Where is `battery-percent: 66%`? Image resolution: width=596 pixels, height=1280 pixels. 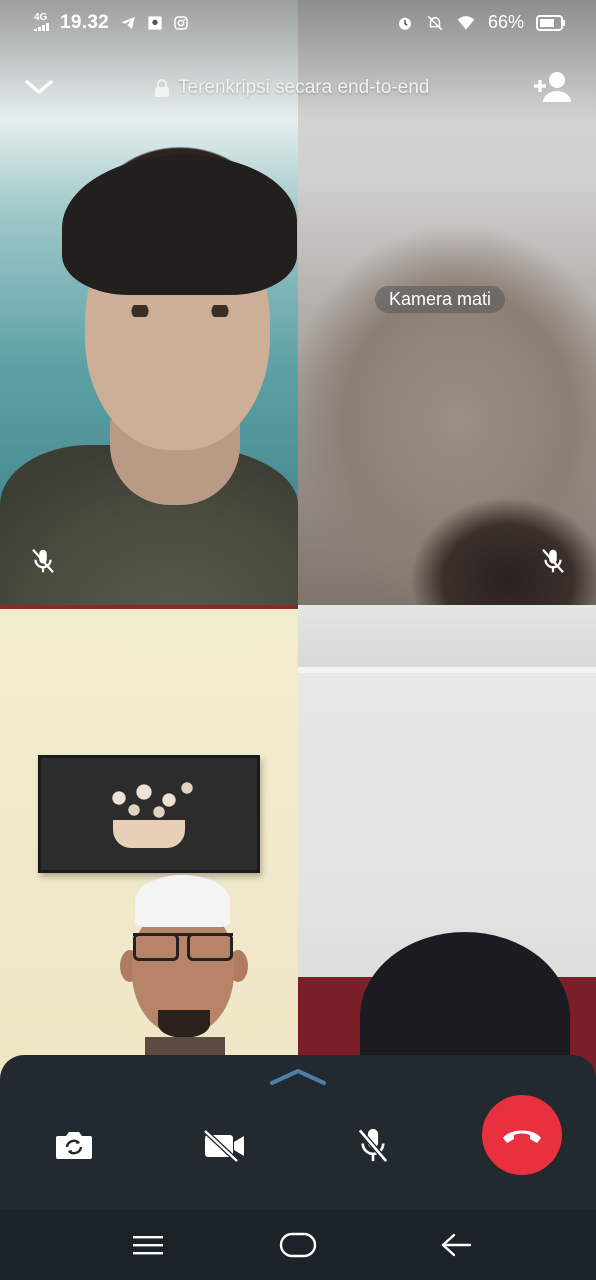
battery-percent: 66% is located at coordinates (505, 22).